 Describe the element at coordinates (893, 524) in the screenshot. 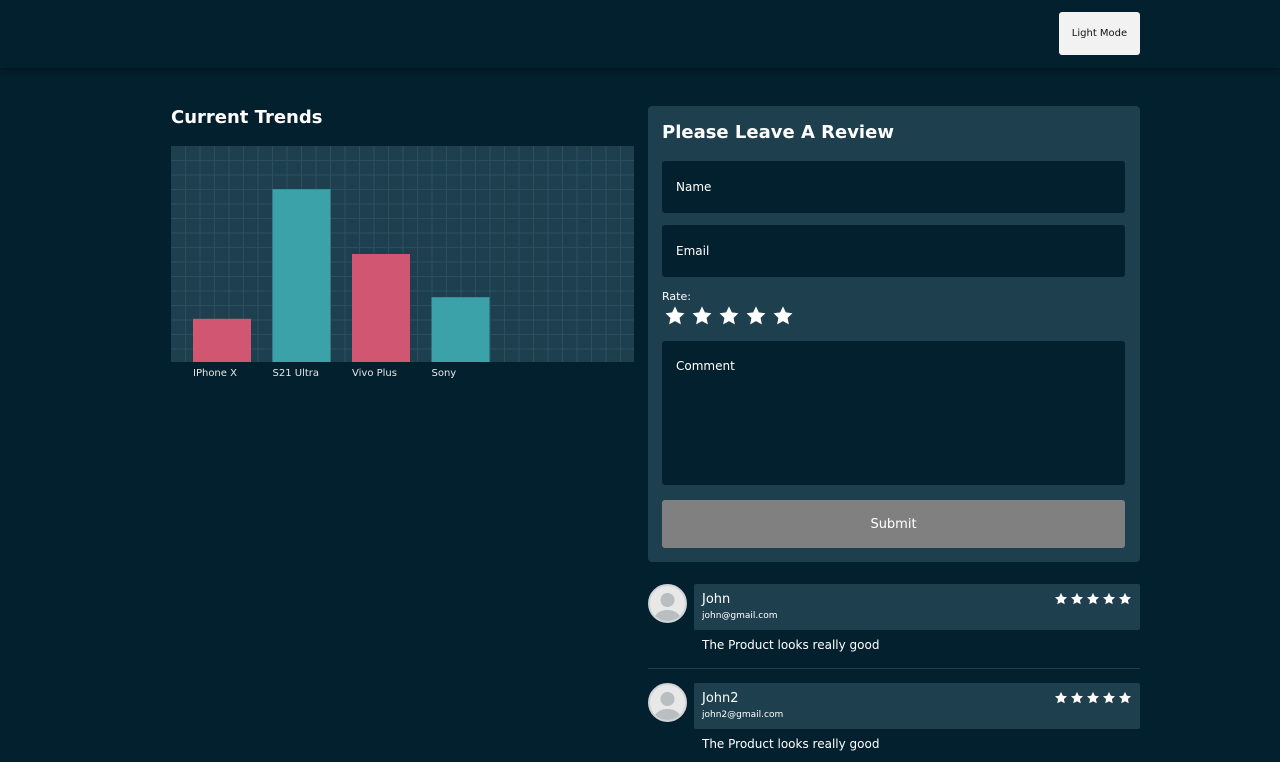

I see `submit-button: Submit` at that location.